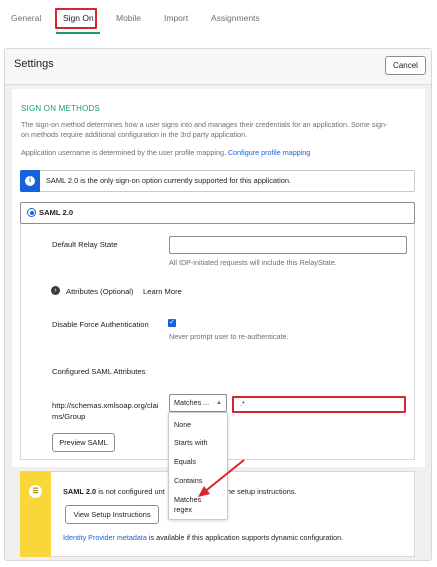 The image size is (437, 567). I want to click on regex-input: .*, so click(319, 404).